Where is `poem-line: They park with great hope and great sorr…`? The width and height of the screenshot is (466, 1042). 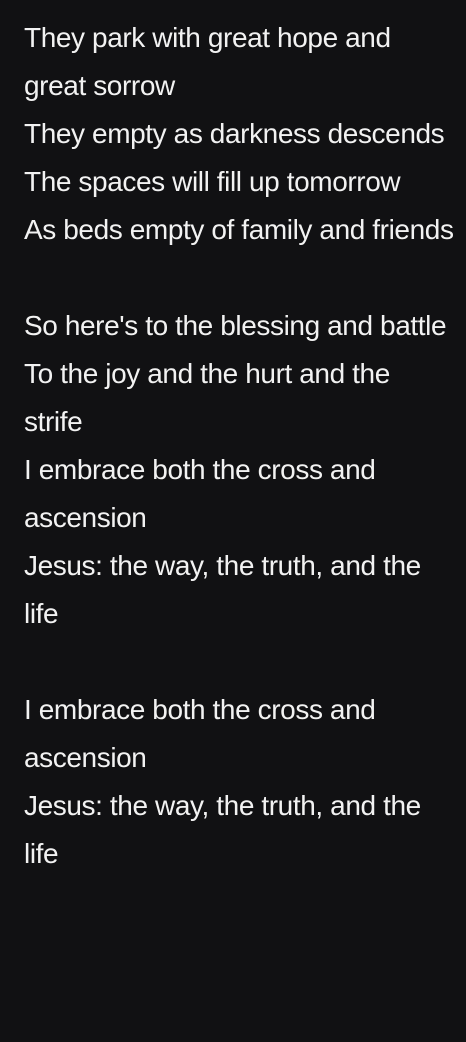 poem-line: They park with great hope and great sorr… is located at coordinates (207, 61).